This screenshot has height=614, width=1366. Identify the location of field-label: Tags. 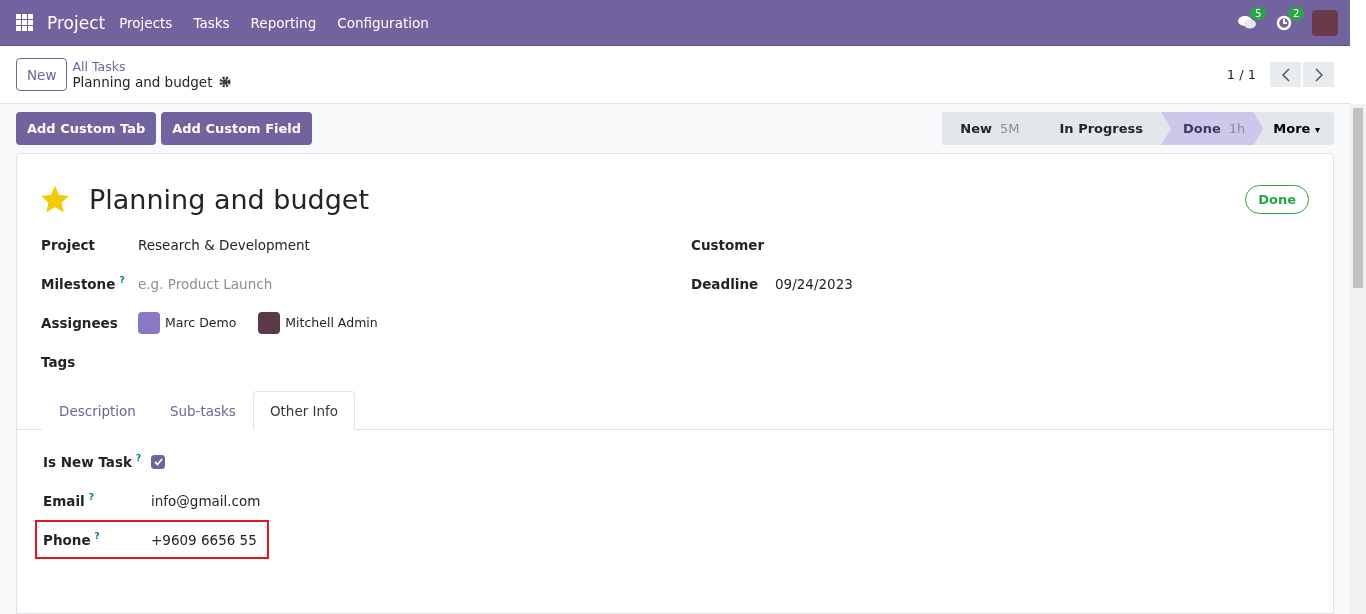
(59, 361).